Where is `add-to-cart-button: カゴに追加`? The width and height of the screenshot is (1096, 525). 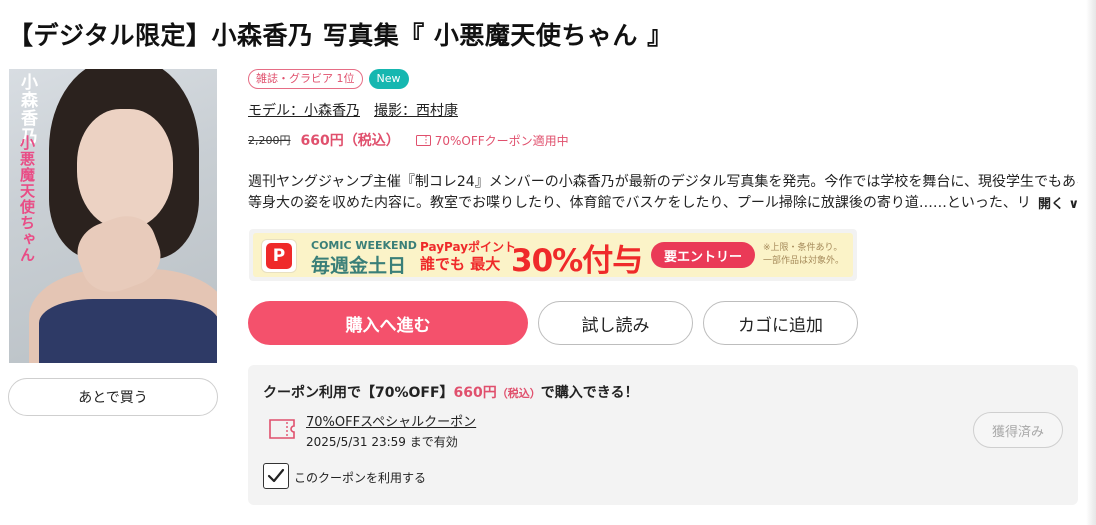
add-to-cart-button: カゴに追加 is located at coordinates (780, 323).